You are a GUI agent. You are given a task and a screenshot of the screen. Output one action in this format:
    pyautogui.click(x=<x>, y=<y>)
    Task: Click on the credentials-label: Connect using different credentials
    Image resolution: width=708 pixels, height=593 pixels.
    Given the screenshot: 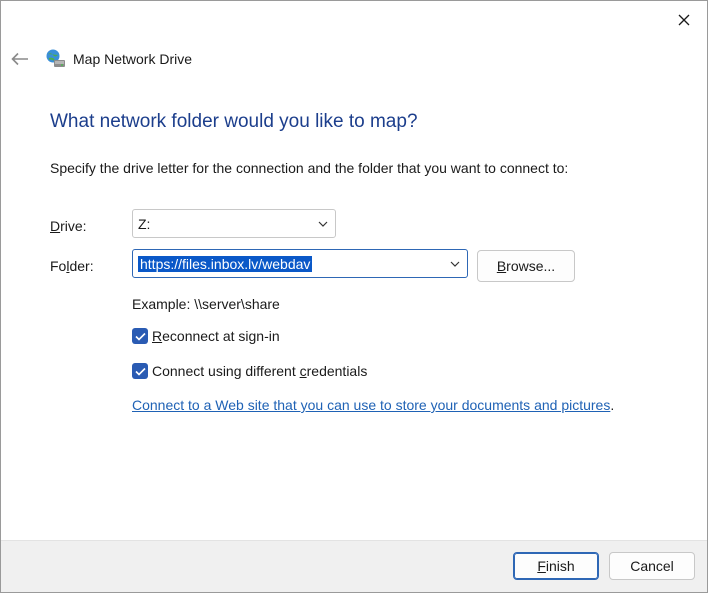 What is the action you would take?
    pyautogui.click(x=260, y=371)
    